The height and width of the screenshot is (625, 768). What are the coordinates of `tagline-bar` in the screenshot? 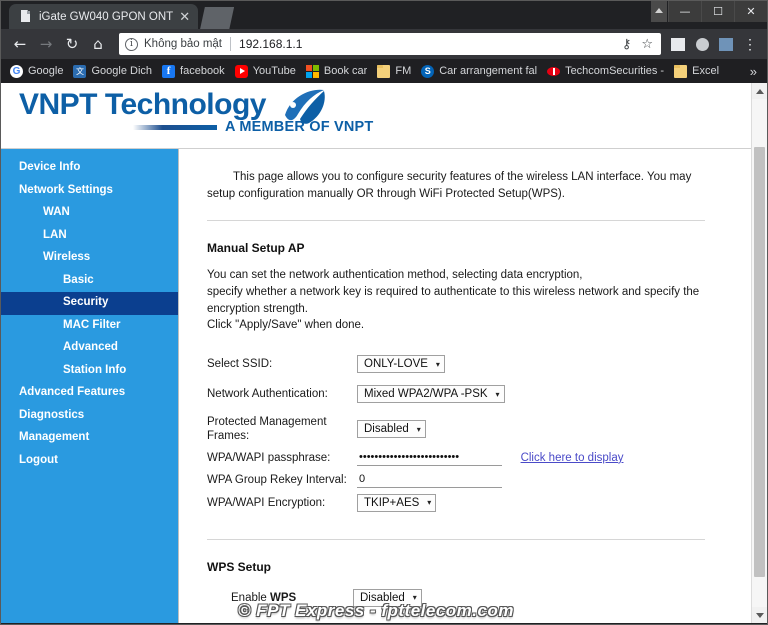 It's located at (175, 127).